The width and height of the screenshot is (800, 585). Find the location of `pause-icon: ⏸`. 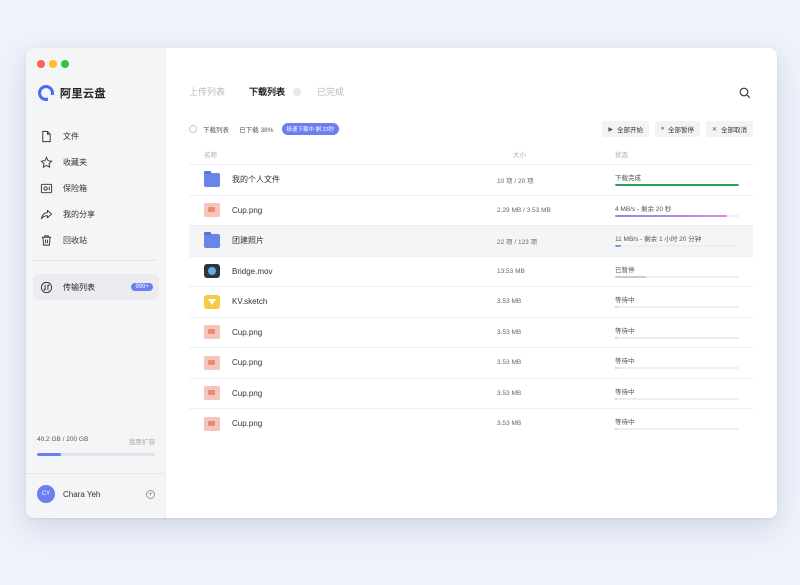

pause-icon: ⏸ is located at coordinates (662, 128).